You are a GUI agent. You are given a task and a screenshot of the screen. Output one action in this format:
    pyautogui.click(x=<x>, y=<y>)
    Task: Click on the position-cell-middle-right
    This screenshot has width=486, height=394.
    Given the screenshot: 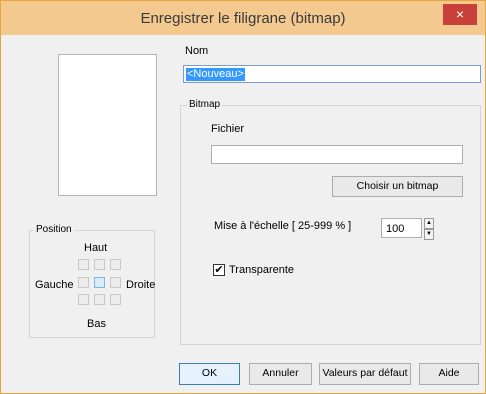 What is the action you would take?
    pyautogui.click(x=115, y=282)
    